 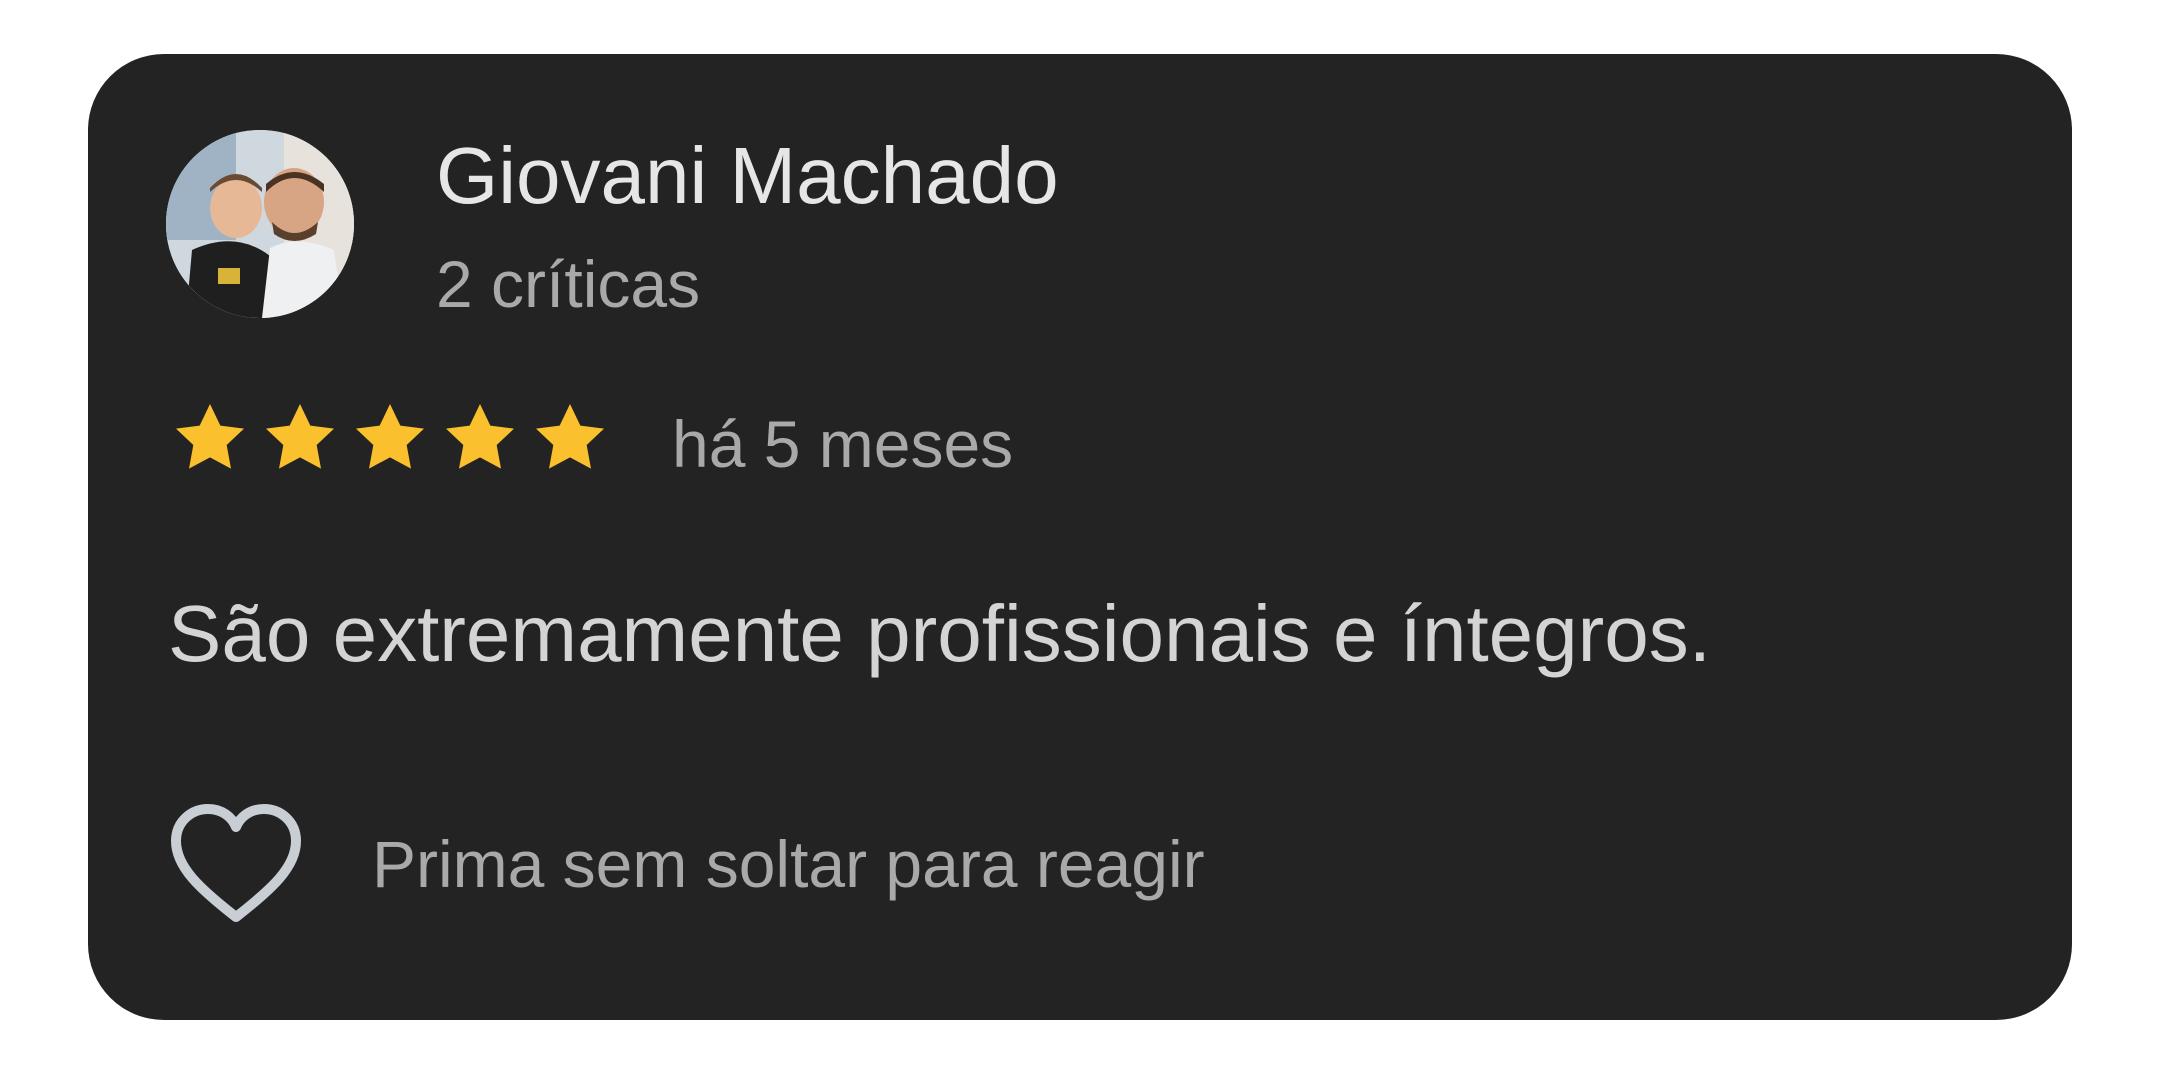 I want to click on star-rating, so click(x=393, y=438).